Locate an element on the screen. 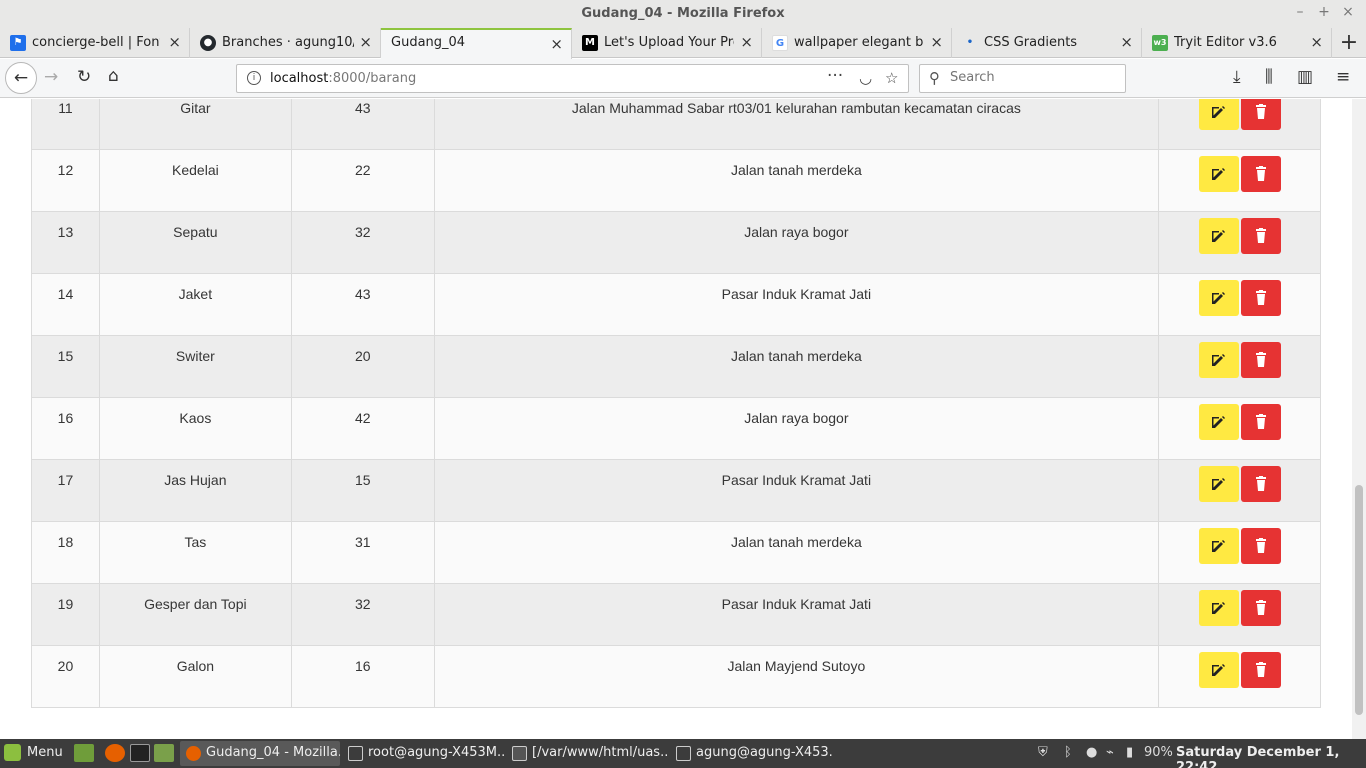 The height and width of the screenshot is (768, 1366). forward-arrow-icon: → is located at coordinates (51, 77).